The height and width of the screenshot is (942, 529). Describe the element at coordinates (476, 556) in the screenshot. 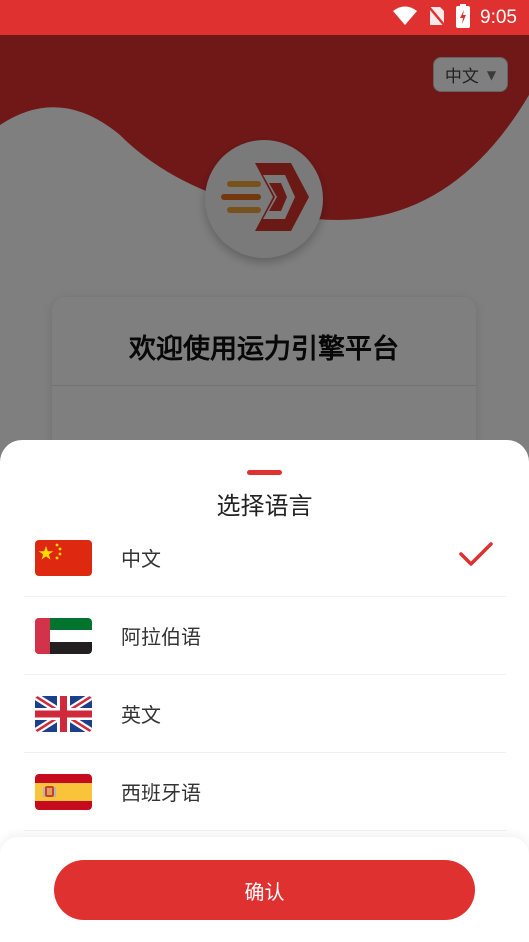

I see `checkmark-icon` at that location.